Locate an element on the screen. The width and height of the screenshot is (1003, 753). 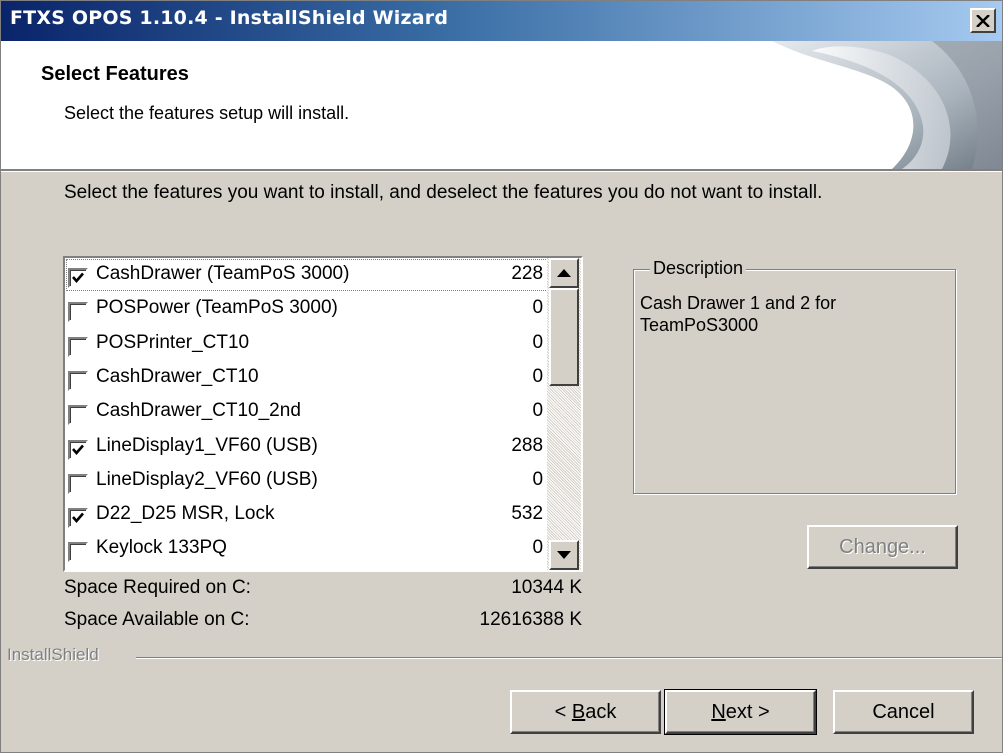
space-available-label: Space Available on C: is located at coordinates (157, 619).